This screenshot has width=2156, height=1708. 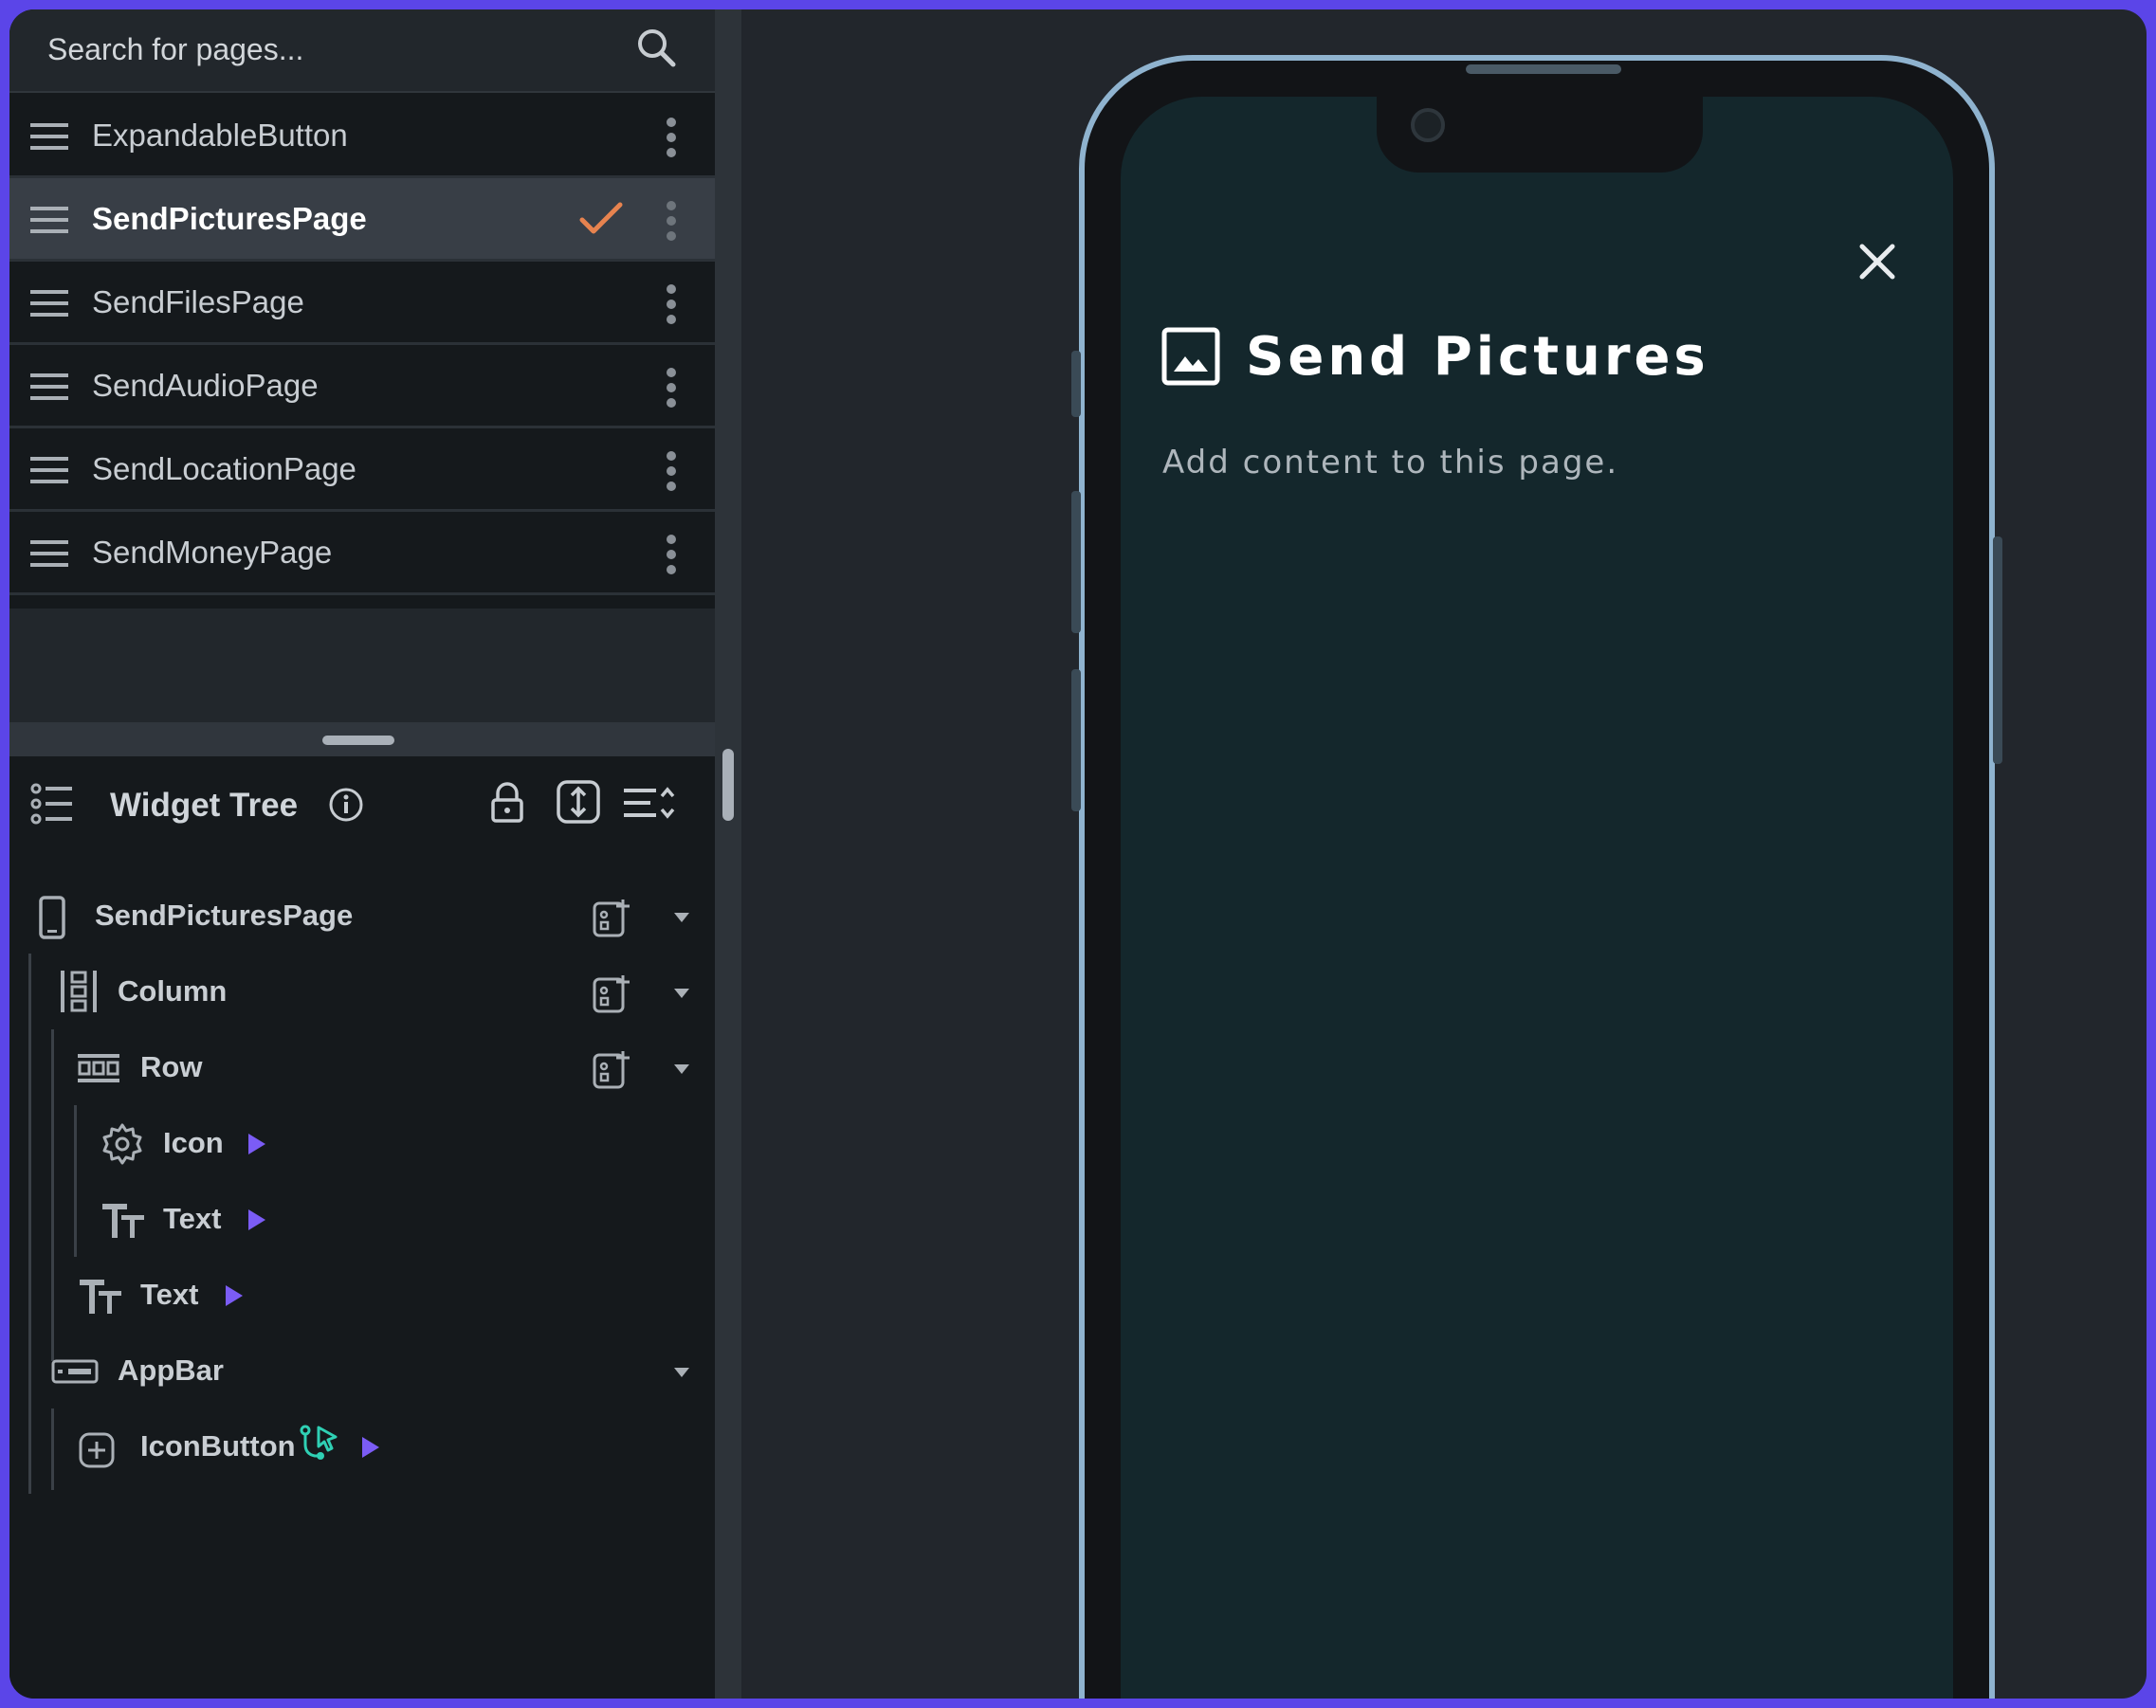 I want to click on lock-icon, so click(x=507, y=803).